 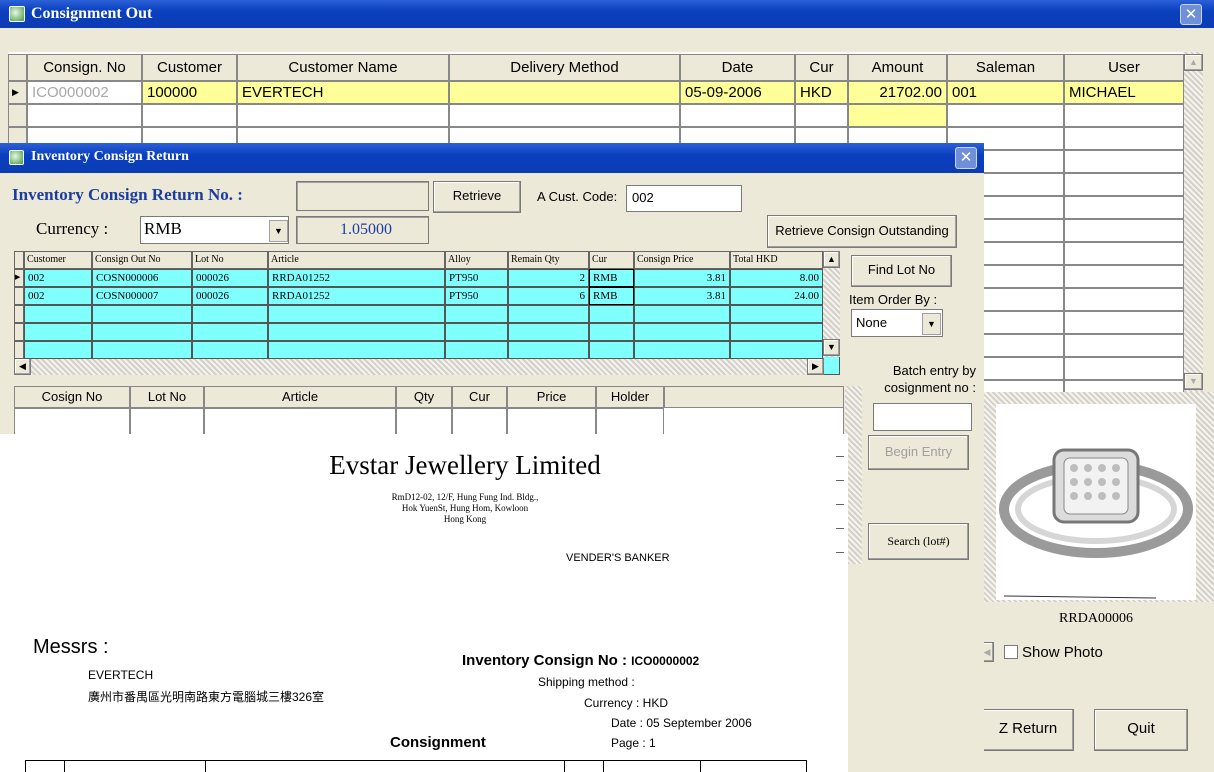 I want to click on table-cell: 21702.00, so click(x=897, y=92).